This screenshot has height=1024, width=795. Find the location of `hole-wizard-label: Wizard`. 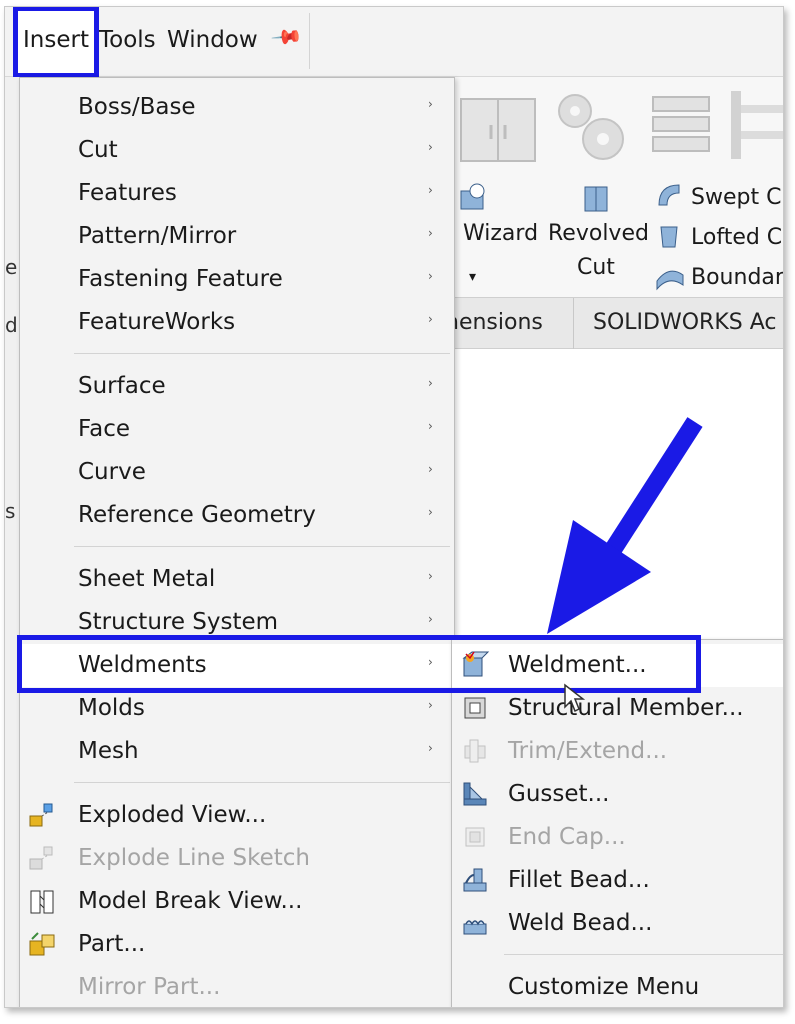

hole-wizard-label: Wizard is located at coordinates (500, 233).